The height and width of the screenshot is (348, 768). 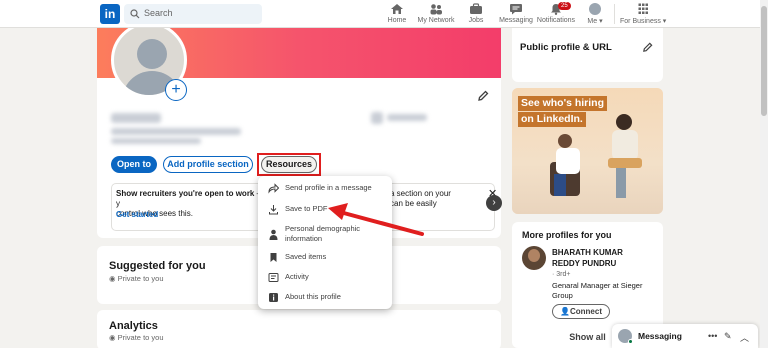 I want to click on nav-label: Messaging, so click(x=516, y=20).